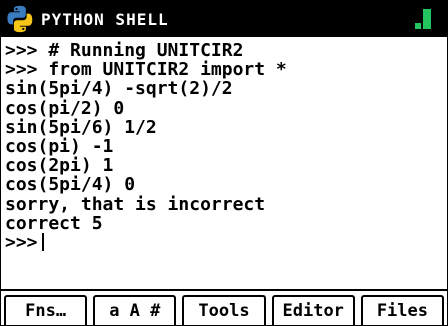  Describe the element at coordinates (135, 310) in the screenshot. I see `chars-button: a A #` at that location.